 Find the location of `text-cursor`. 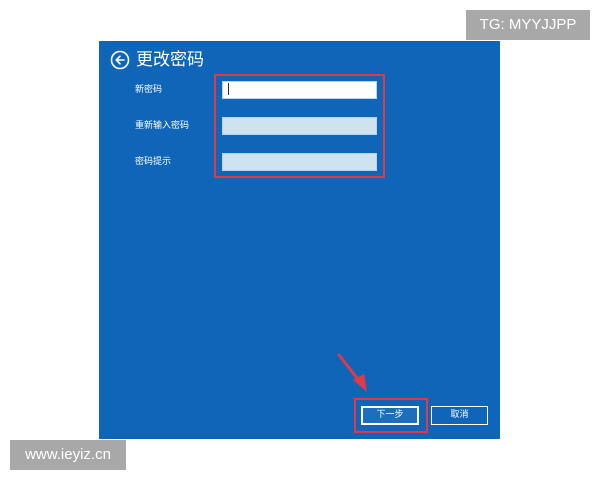

text-cursor is located at coordinates (228, 89).